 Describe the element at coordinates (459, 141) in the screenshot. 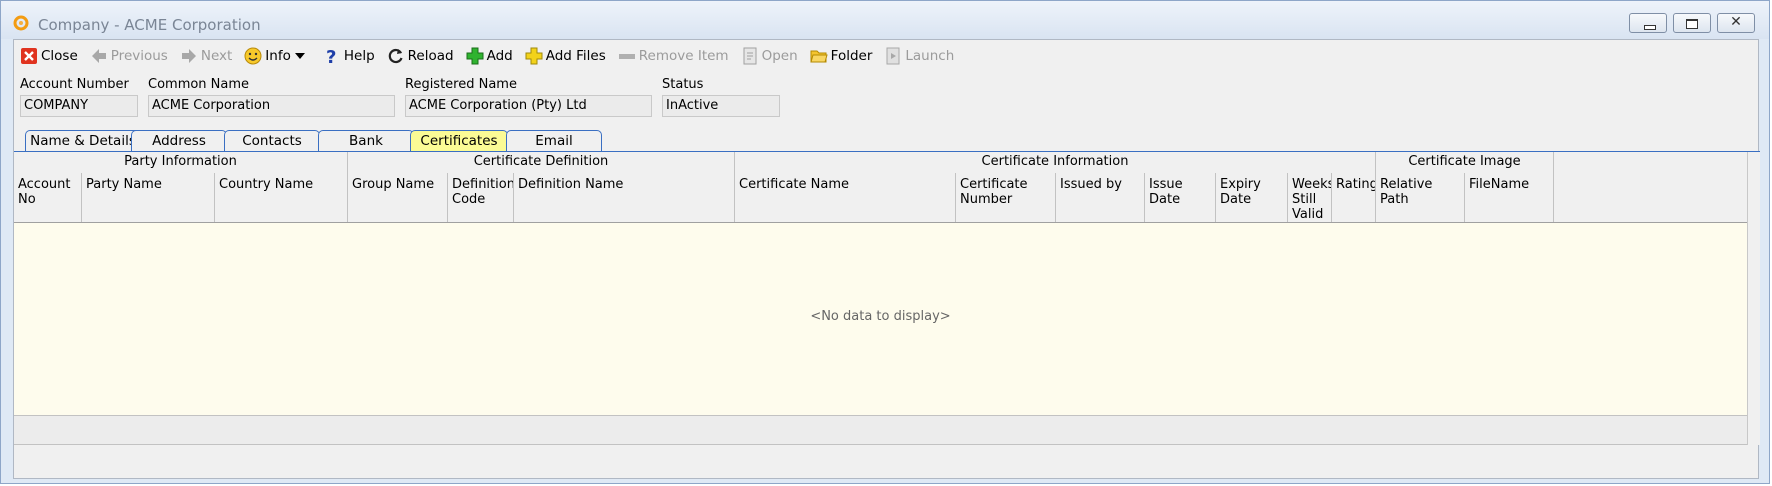

I see `tab-certificates: Certificates` at that location.